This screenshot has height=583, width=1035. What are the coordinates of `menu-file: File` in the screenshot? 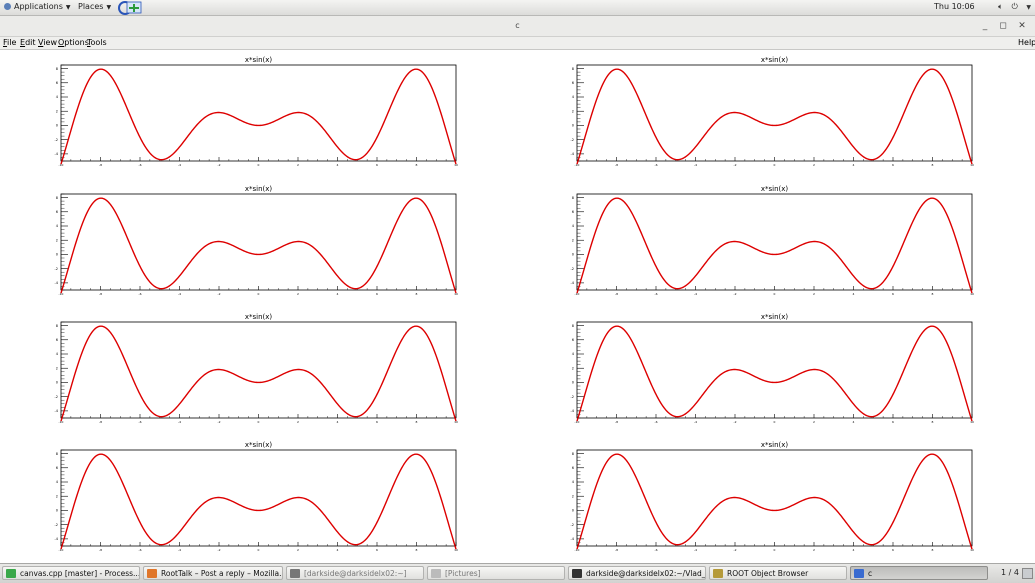 It's located at (9, 42).